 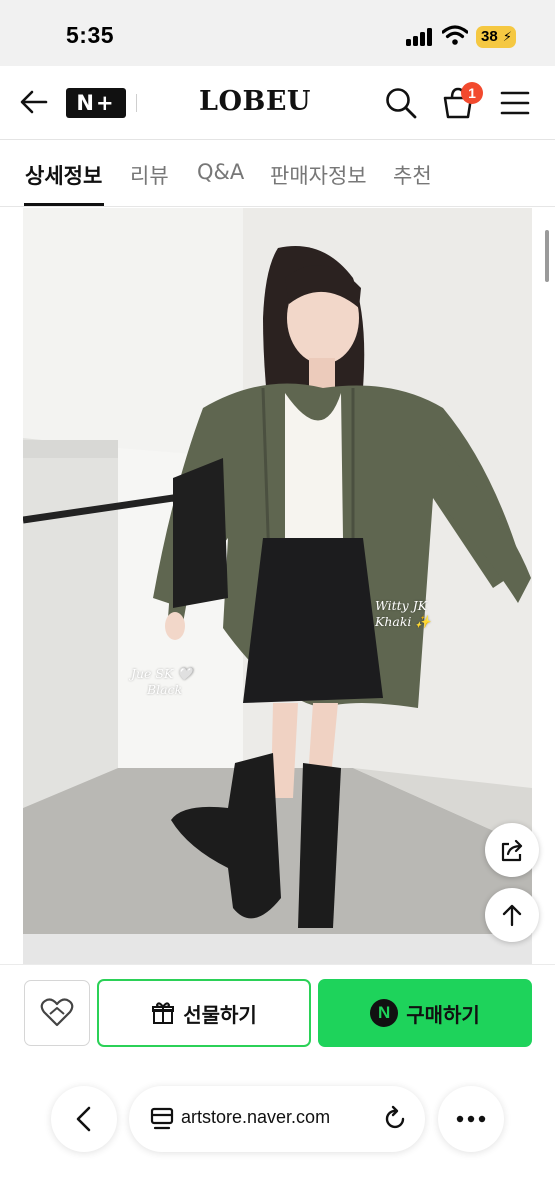 I want to click on menu-icon, so click(x=515, y=103).